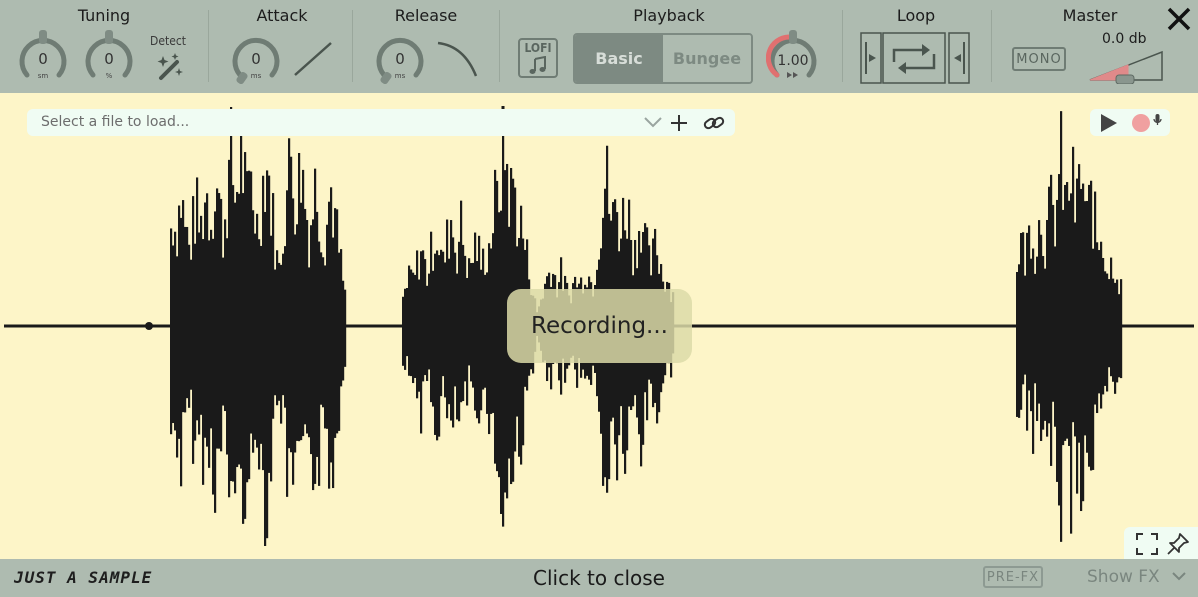 This screenshot has width=1198, height=597. Describe the element at coordinates (653, 122) in the screenshot. I see `chevron-down-icon` at that location.